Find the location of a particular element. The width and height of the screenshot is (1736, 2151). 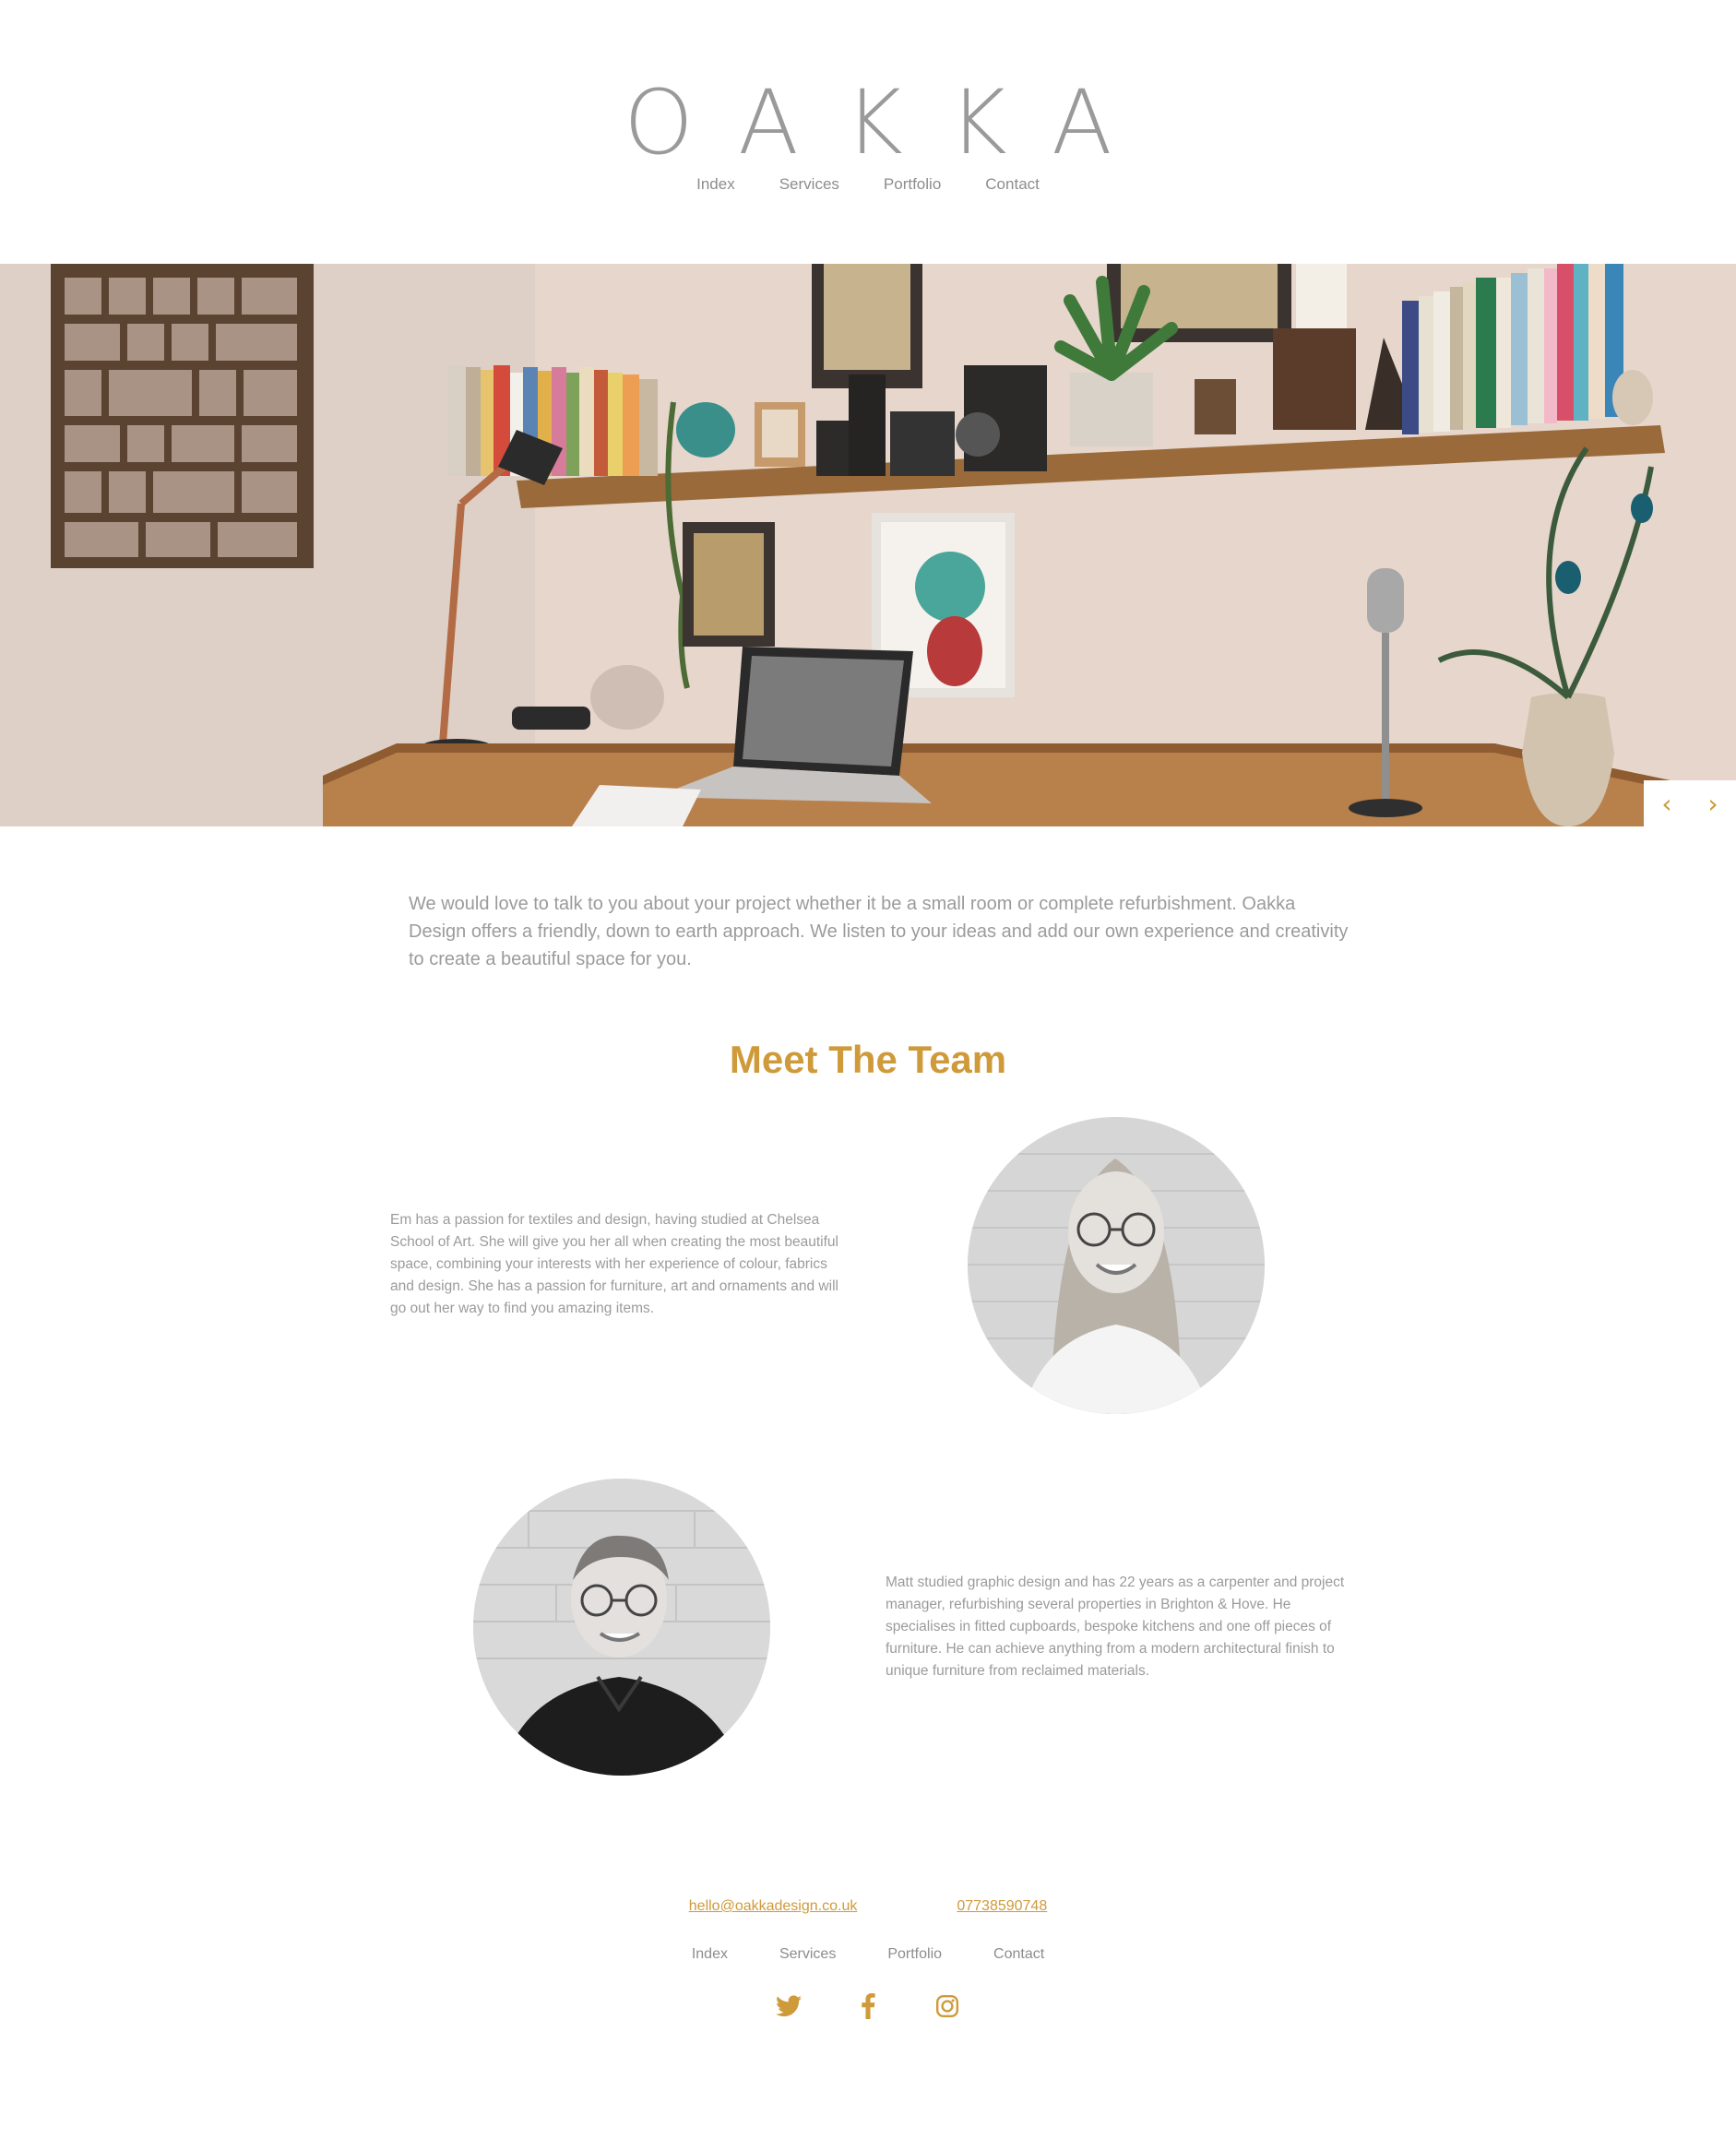

footer-nav-services: Services is located at coordinates (807, 1954).